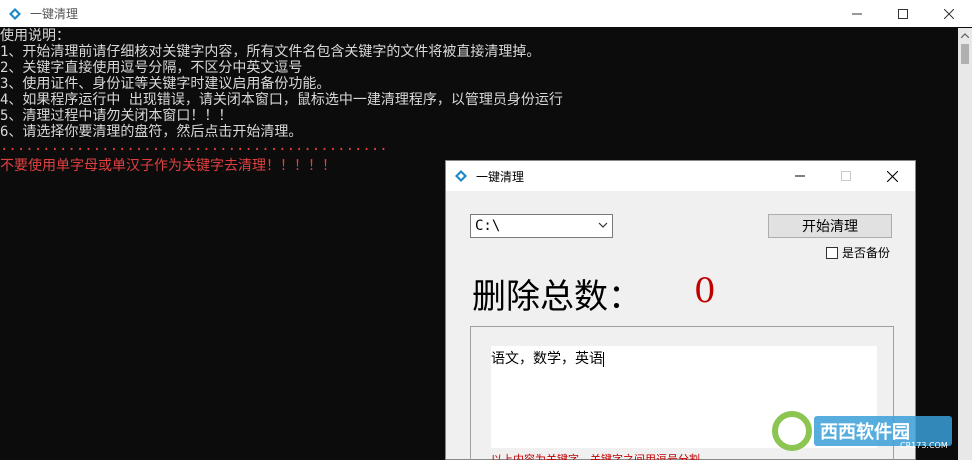 The image size is (972, 460). Describe the element at coordinates (557, 297) in the screenshot. I see `delete-total-label: 删除总数：` at that location.